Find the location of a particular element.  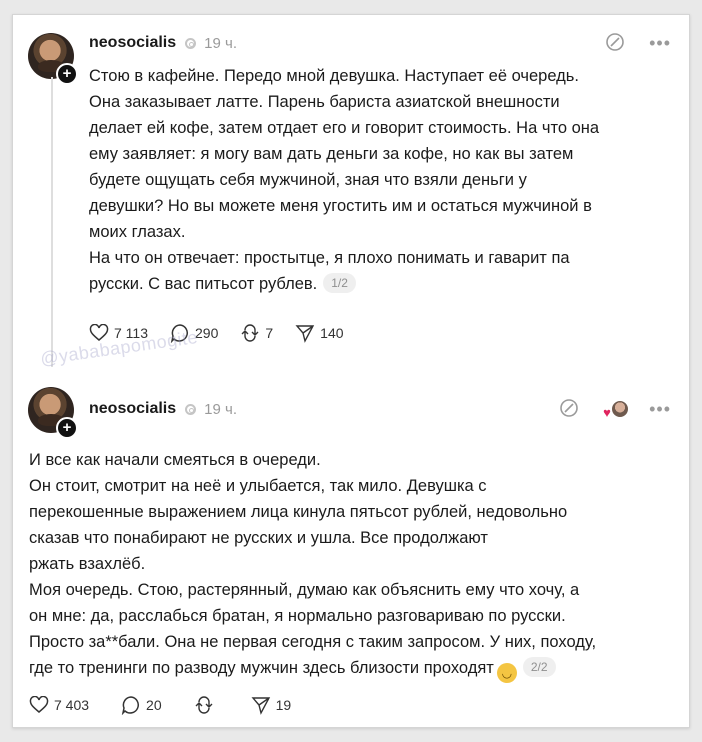

share-button: 19 is located at coordinates (271, 705).